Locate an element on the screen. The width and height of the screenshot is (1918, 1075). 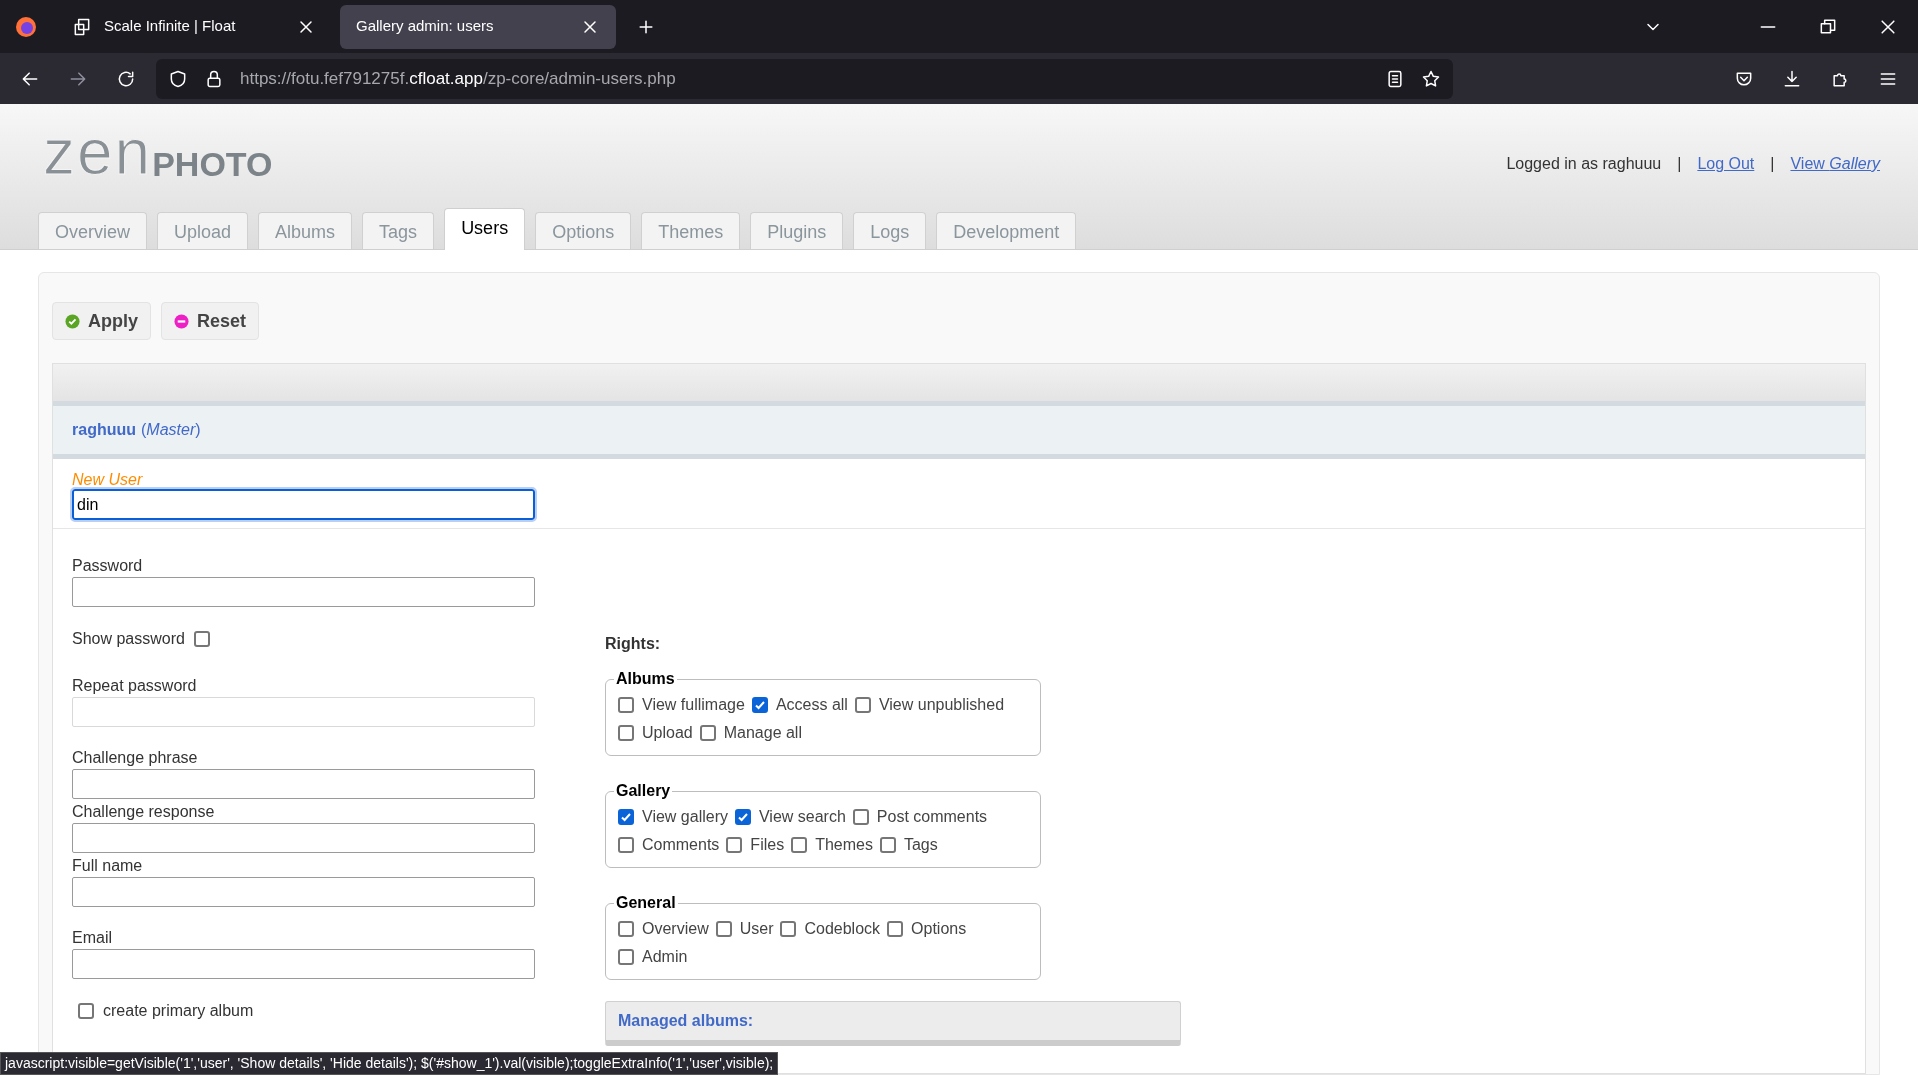
user-role-text: (Master) is located at coordinates (171, 430).